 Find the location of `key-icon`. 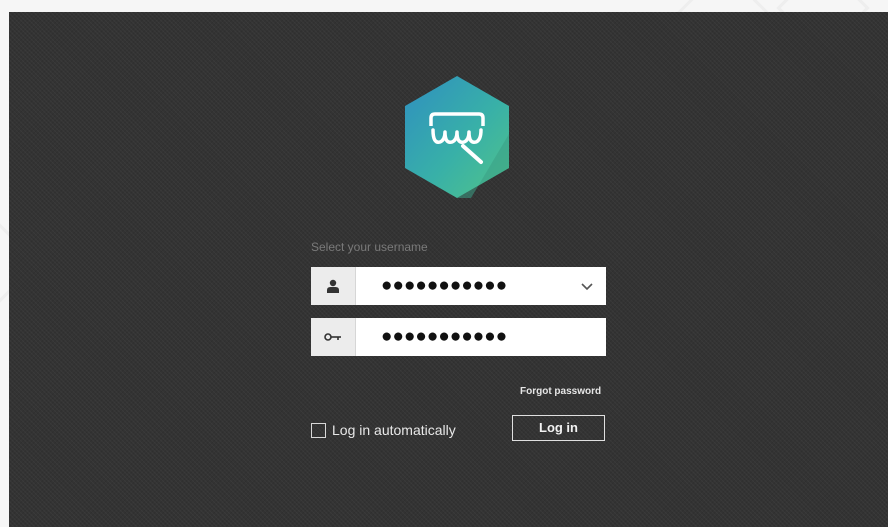

key-icon is located at coordinates (333, 337).